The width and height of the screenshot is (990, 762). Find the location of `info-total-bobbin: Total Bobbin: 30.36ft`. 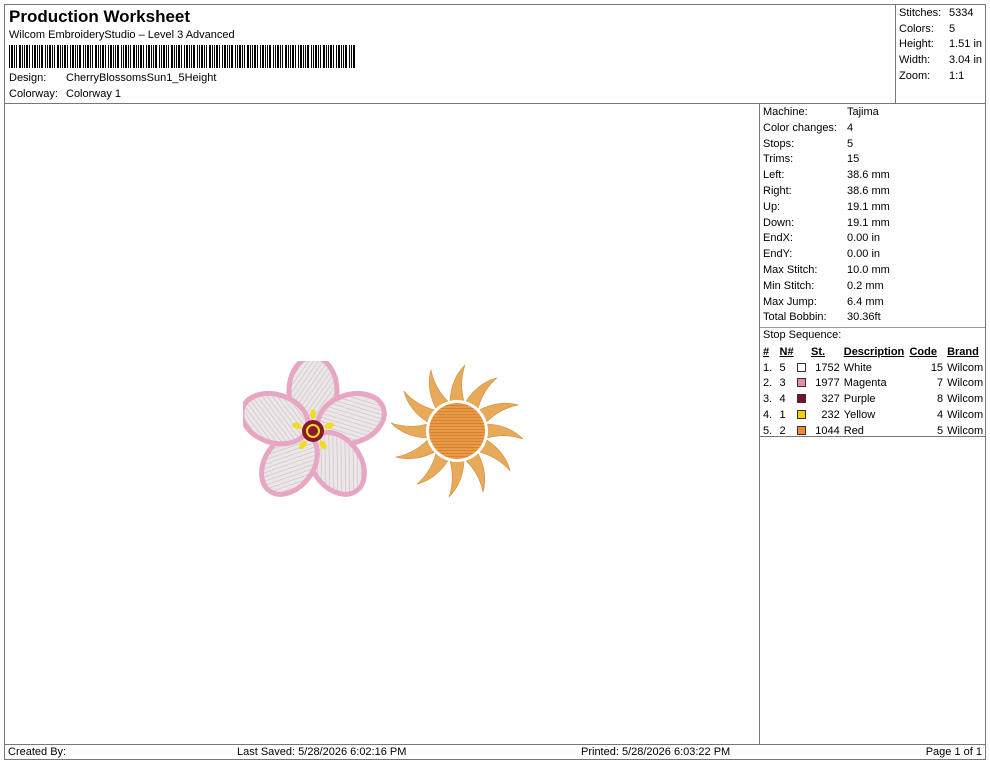

info-total-bobbin: Total Bobbin: 30.36ft is located at coordinates (822, 317).